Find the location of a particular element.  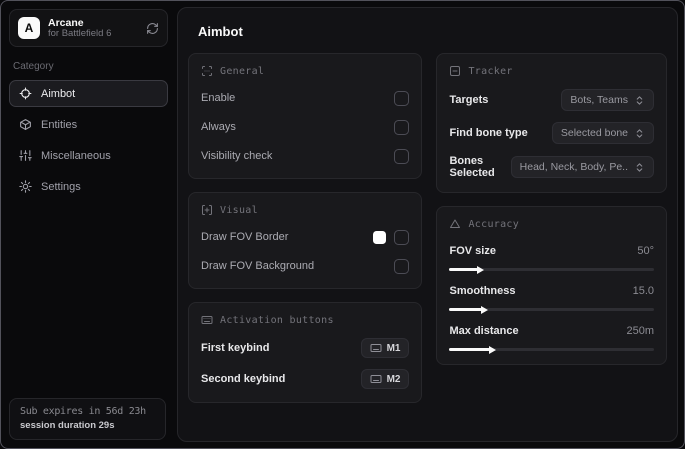

second-keybind-button: M2 is located at coordinates (385, 379).